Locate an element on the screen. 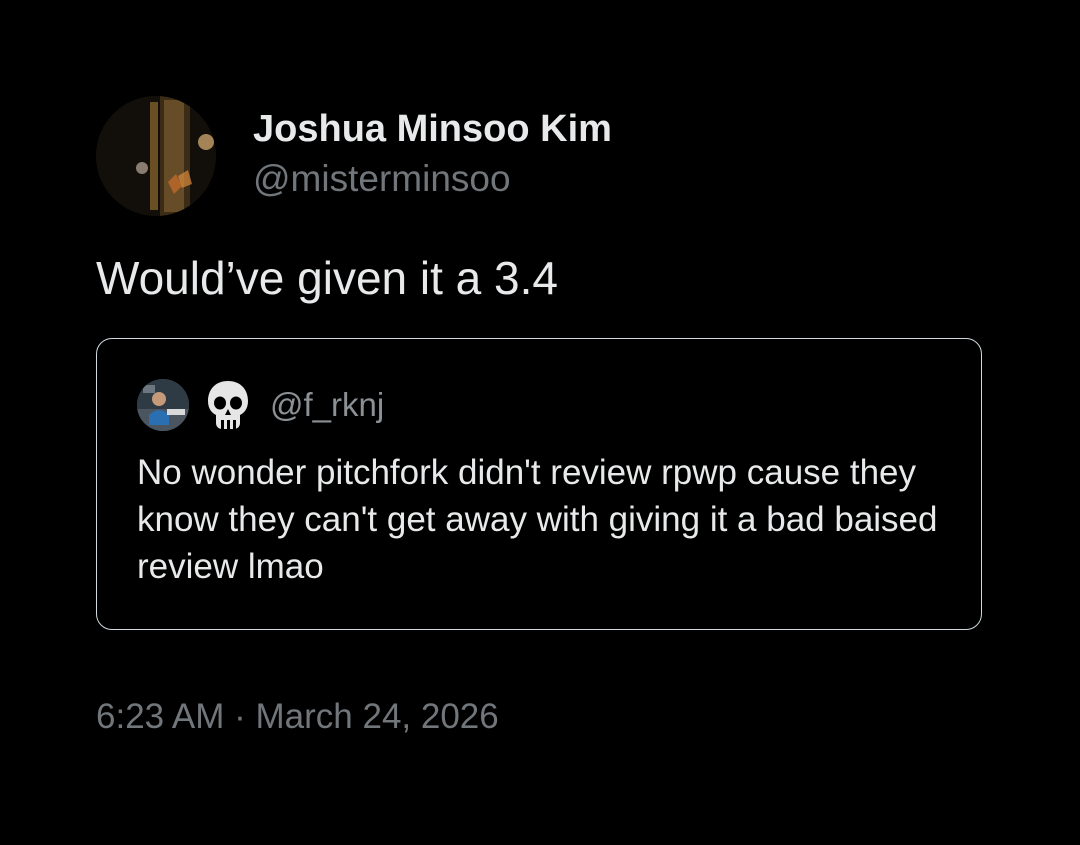  quoted-author-handle: @f_rknj is located at coordinates (327, 405).